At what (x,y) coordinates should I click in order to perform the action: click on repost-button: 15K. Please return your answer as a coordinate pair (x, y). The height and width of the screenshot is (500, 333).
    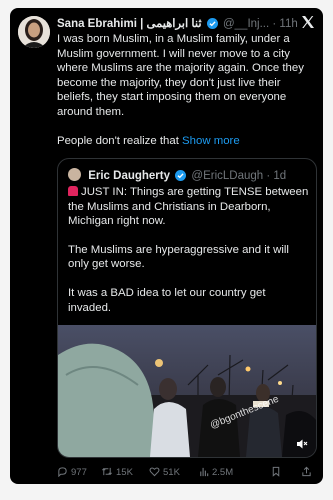
    Looking at the image, I should click on (117, 473).